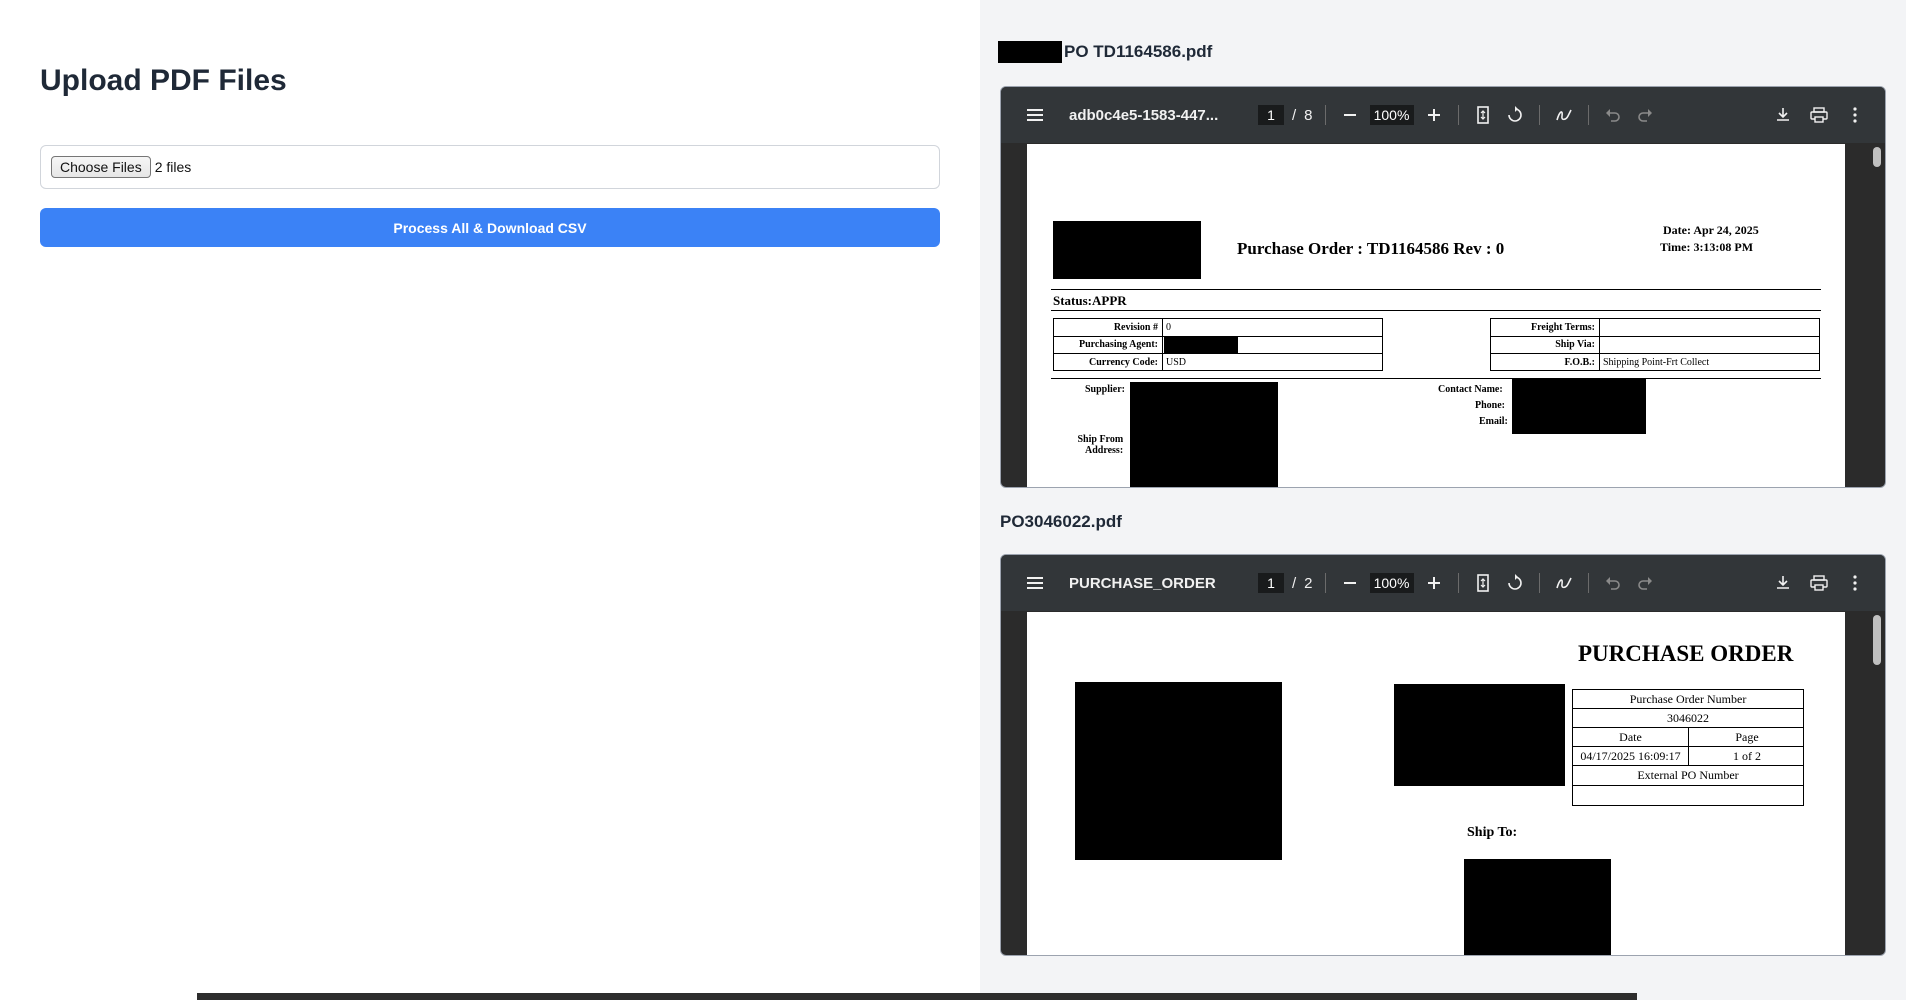  I want to click on pdf-filename-text: PO TD1164586.pdf, so click(1138, 51).